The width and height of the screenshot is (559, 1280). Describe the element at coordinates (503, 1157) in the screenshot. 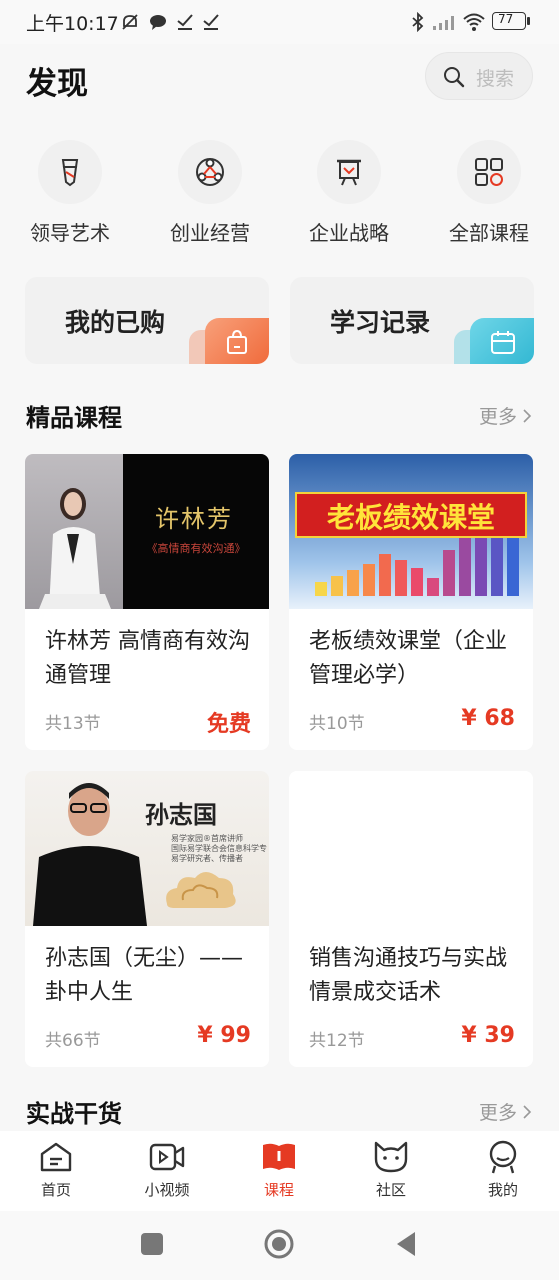

I see `user-icon` at that location.